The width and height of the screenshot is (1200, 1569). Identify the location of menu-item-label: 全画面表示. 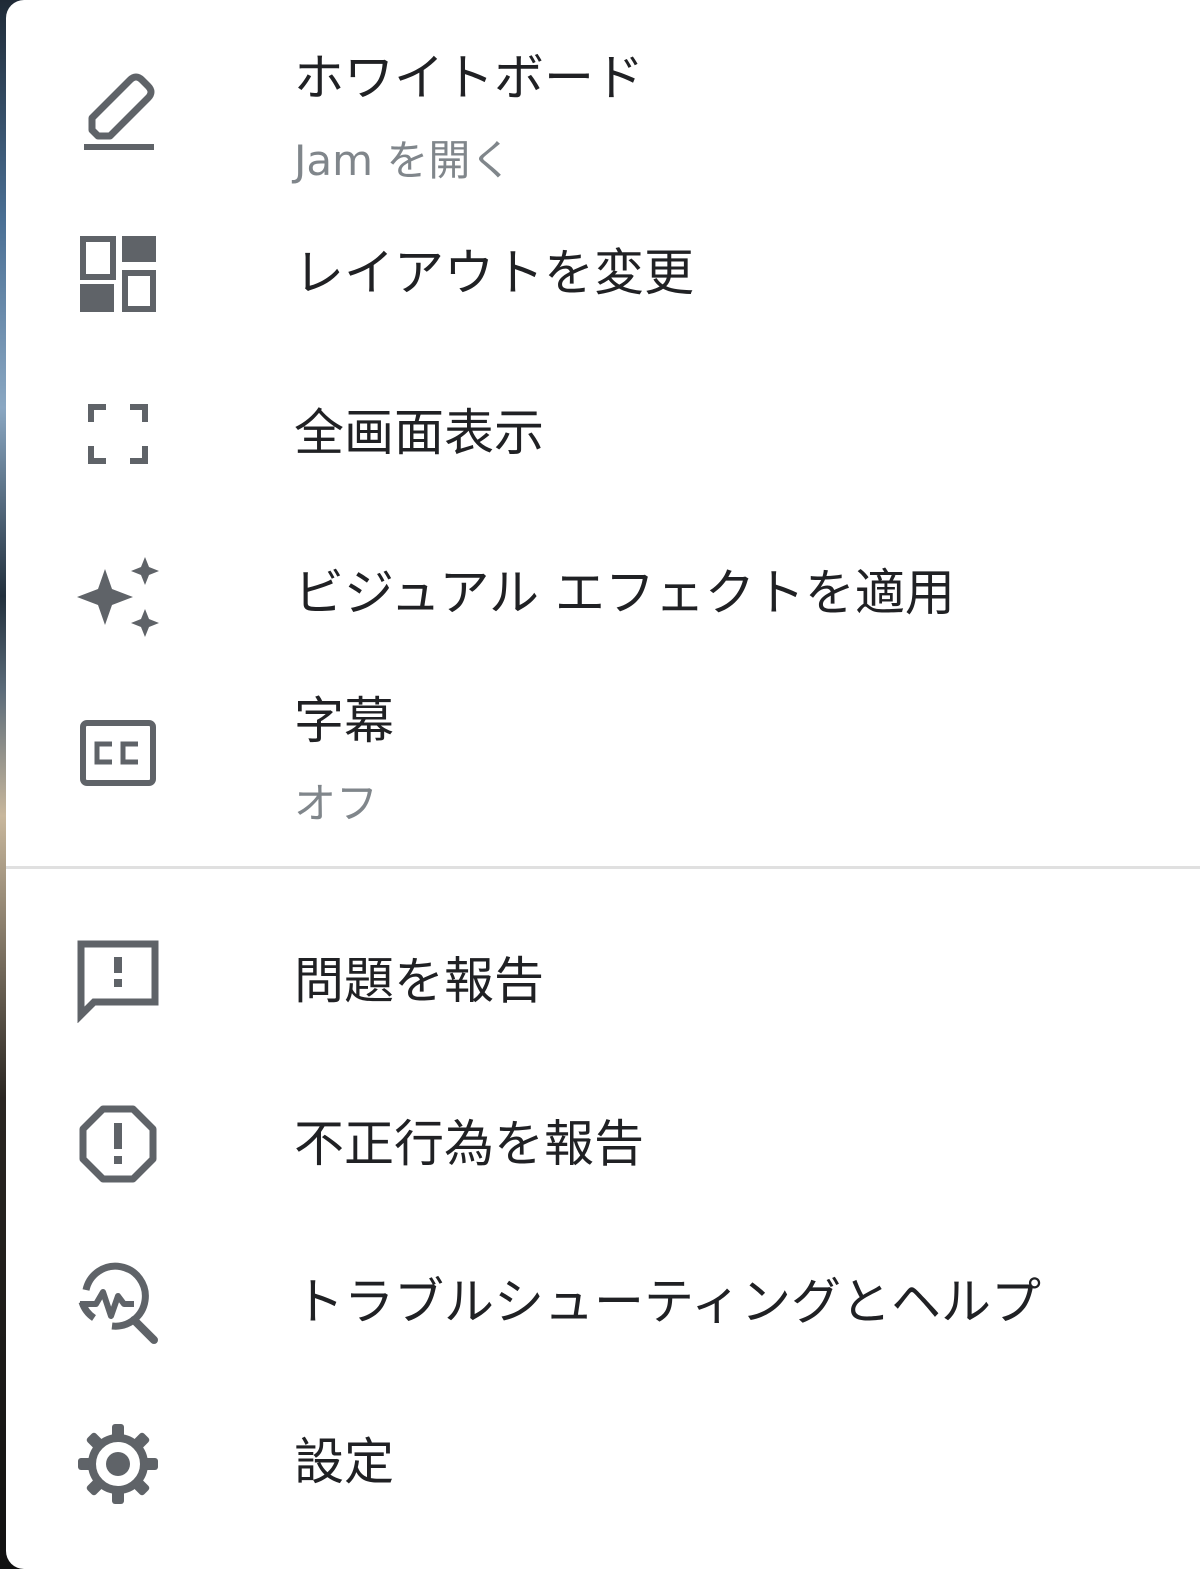
(419, 433).